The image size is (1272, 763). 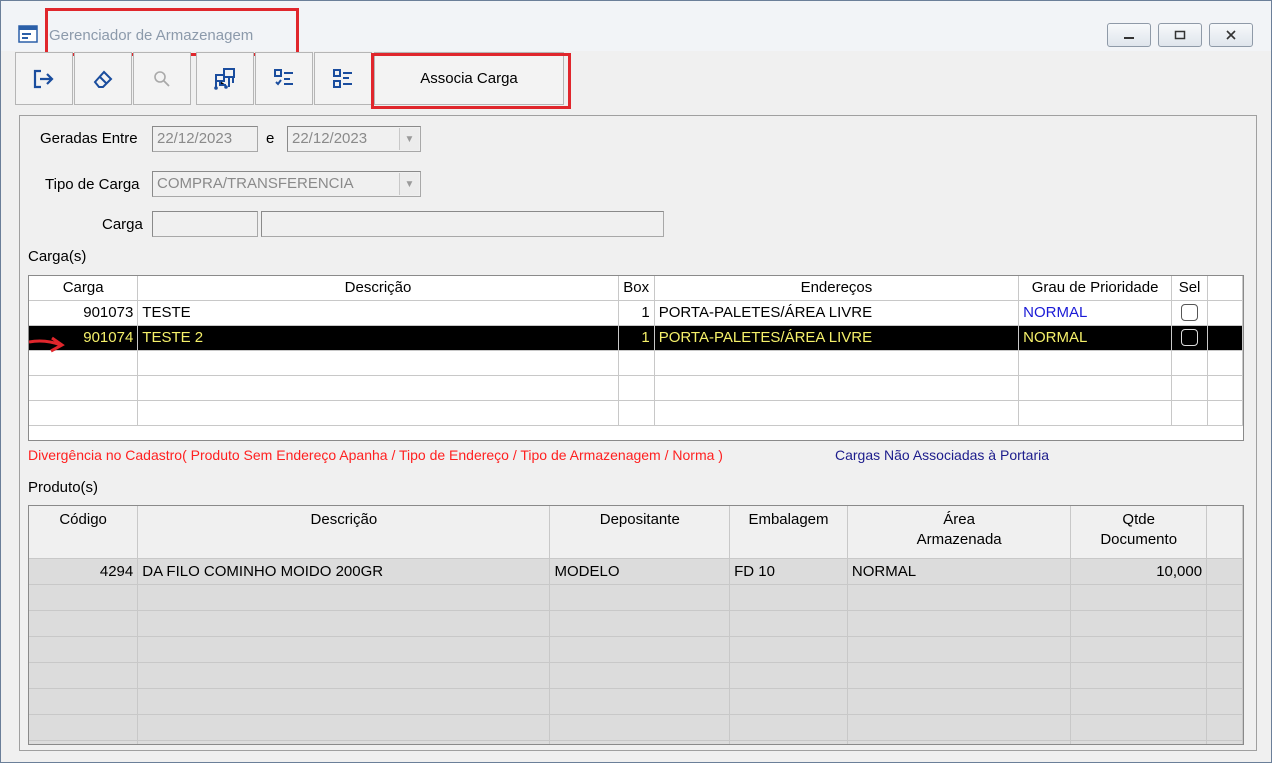 What do you see at coordinates (1139, 539) in the screenshot?
I see `col-header-qtde-line2: Documento` at bounding box center [1139, 539].